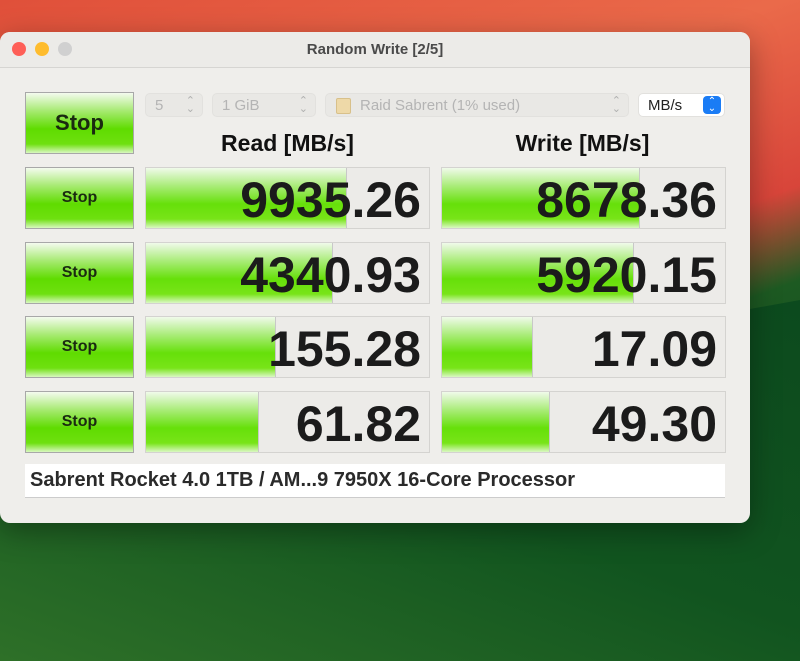 This screenshot has width=800, height=661. What do you see at coordinates (174, 105) in the screenshot?
I see `test-count-select: 5 ⌃ ⌄` at bounding box center [174, 105].